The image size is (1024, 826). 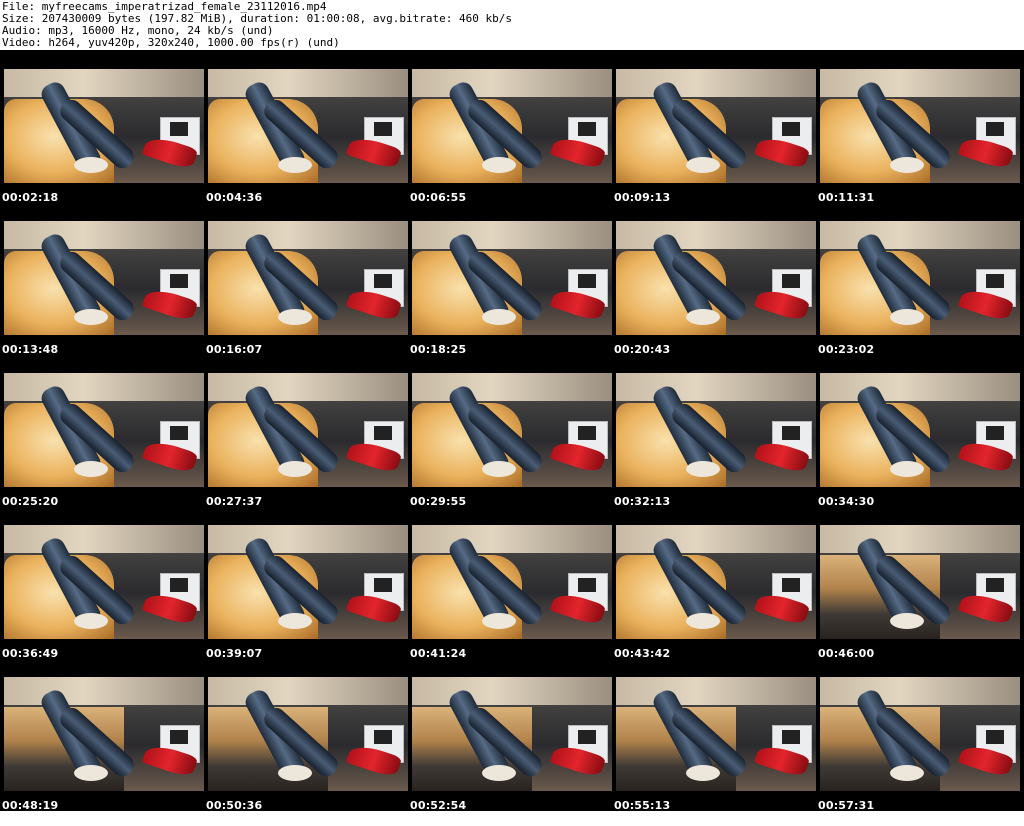 I want to click on thumbnail-cell: 00:43:42, so click(x=714, y=598).